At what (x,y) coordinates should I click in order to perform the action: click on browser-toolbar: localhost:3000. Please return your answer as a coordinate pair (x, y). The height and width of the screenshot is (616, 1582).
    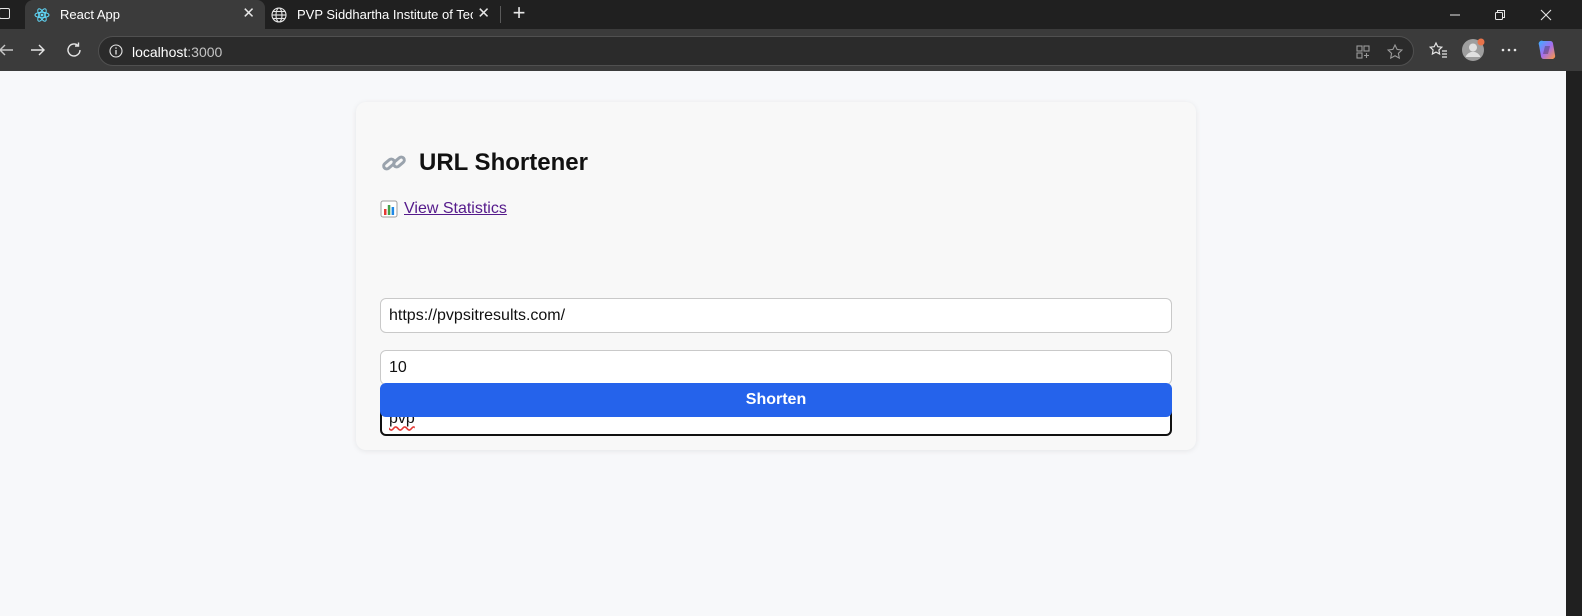
    Looking at the image, I should click on (791, 50).